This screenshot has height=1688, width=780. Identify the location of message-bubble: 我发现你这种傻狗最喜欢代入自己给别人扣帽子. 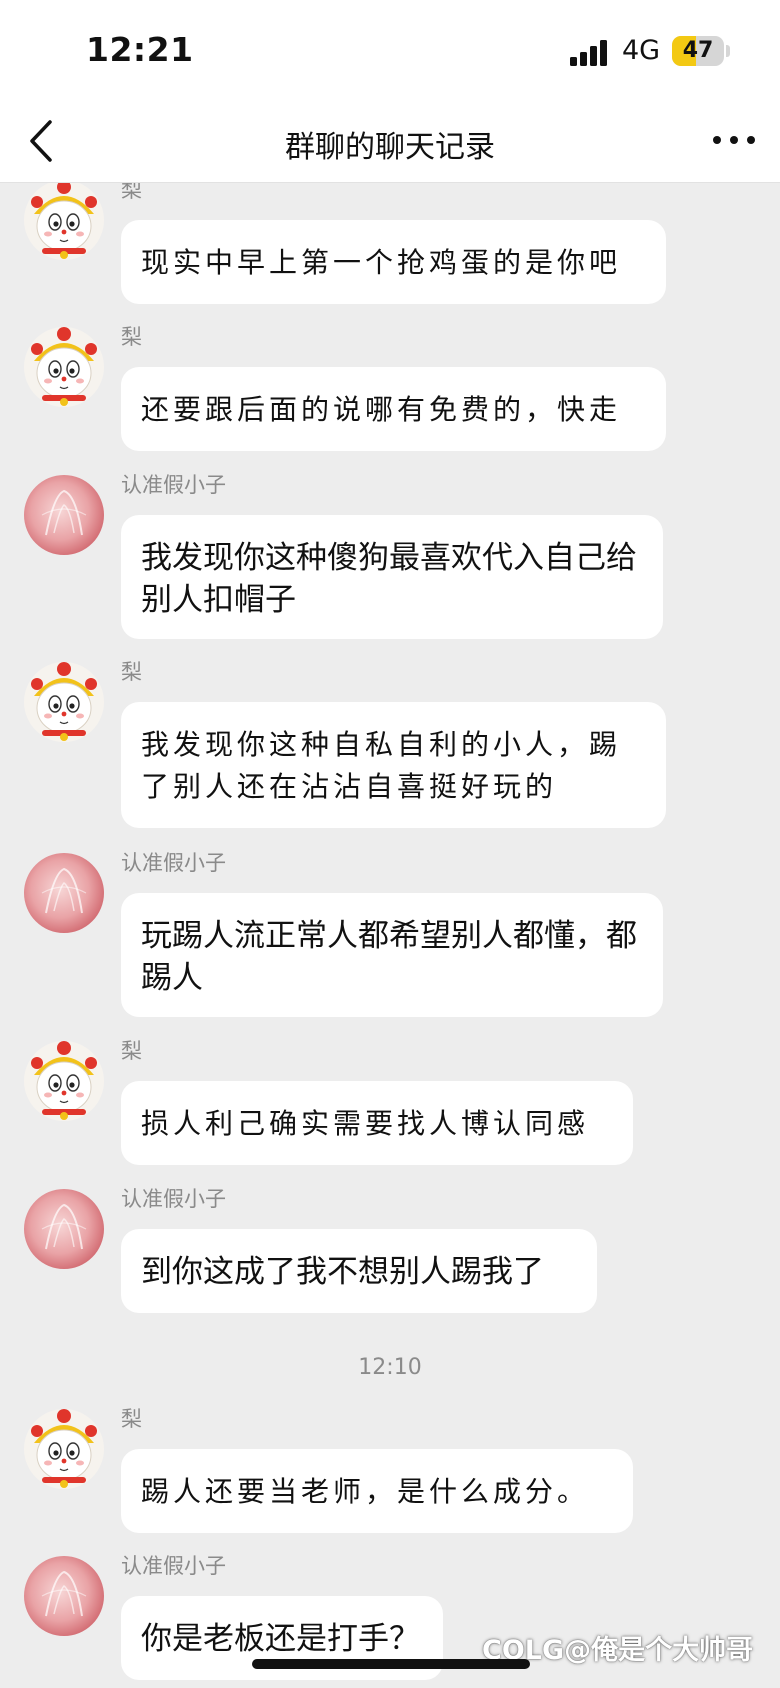
(392, 577).